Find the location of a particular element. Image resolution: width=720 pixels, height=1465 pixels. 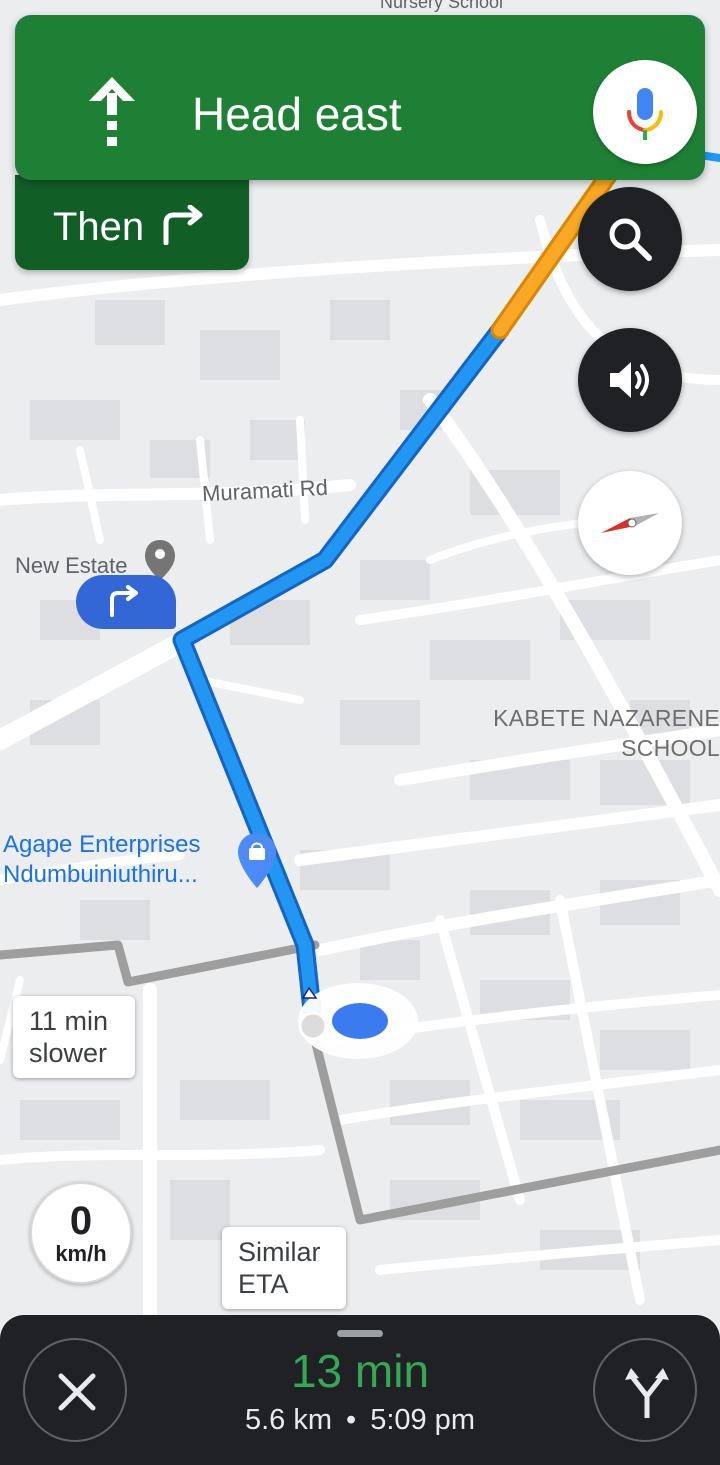

alternate-routes-button is located at coordinates (645, 1390).